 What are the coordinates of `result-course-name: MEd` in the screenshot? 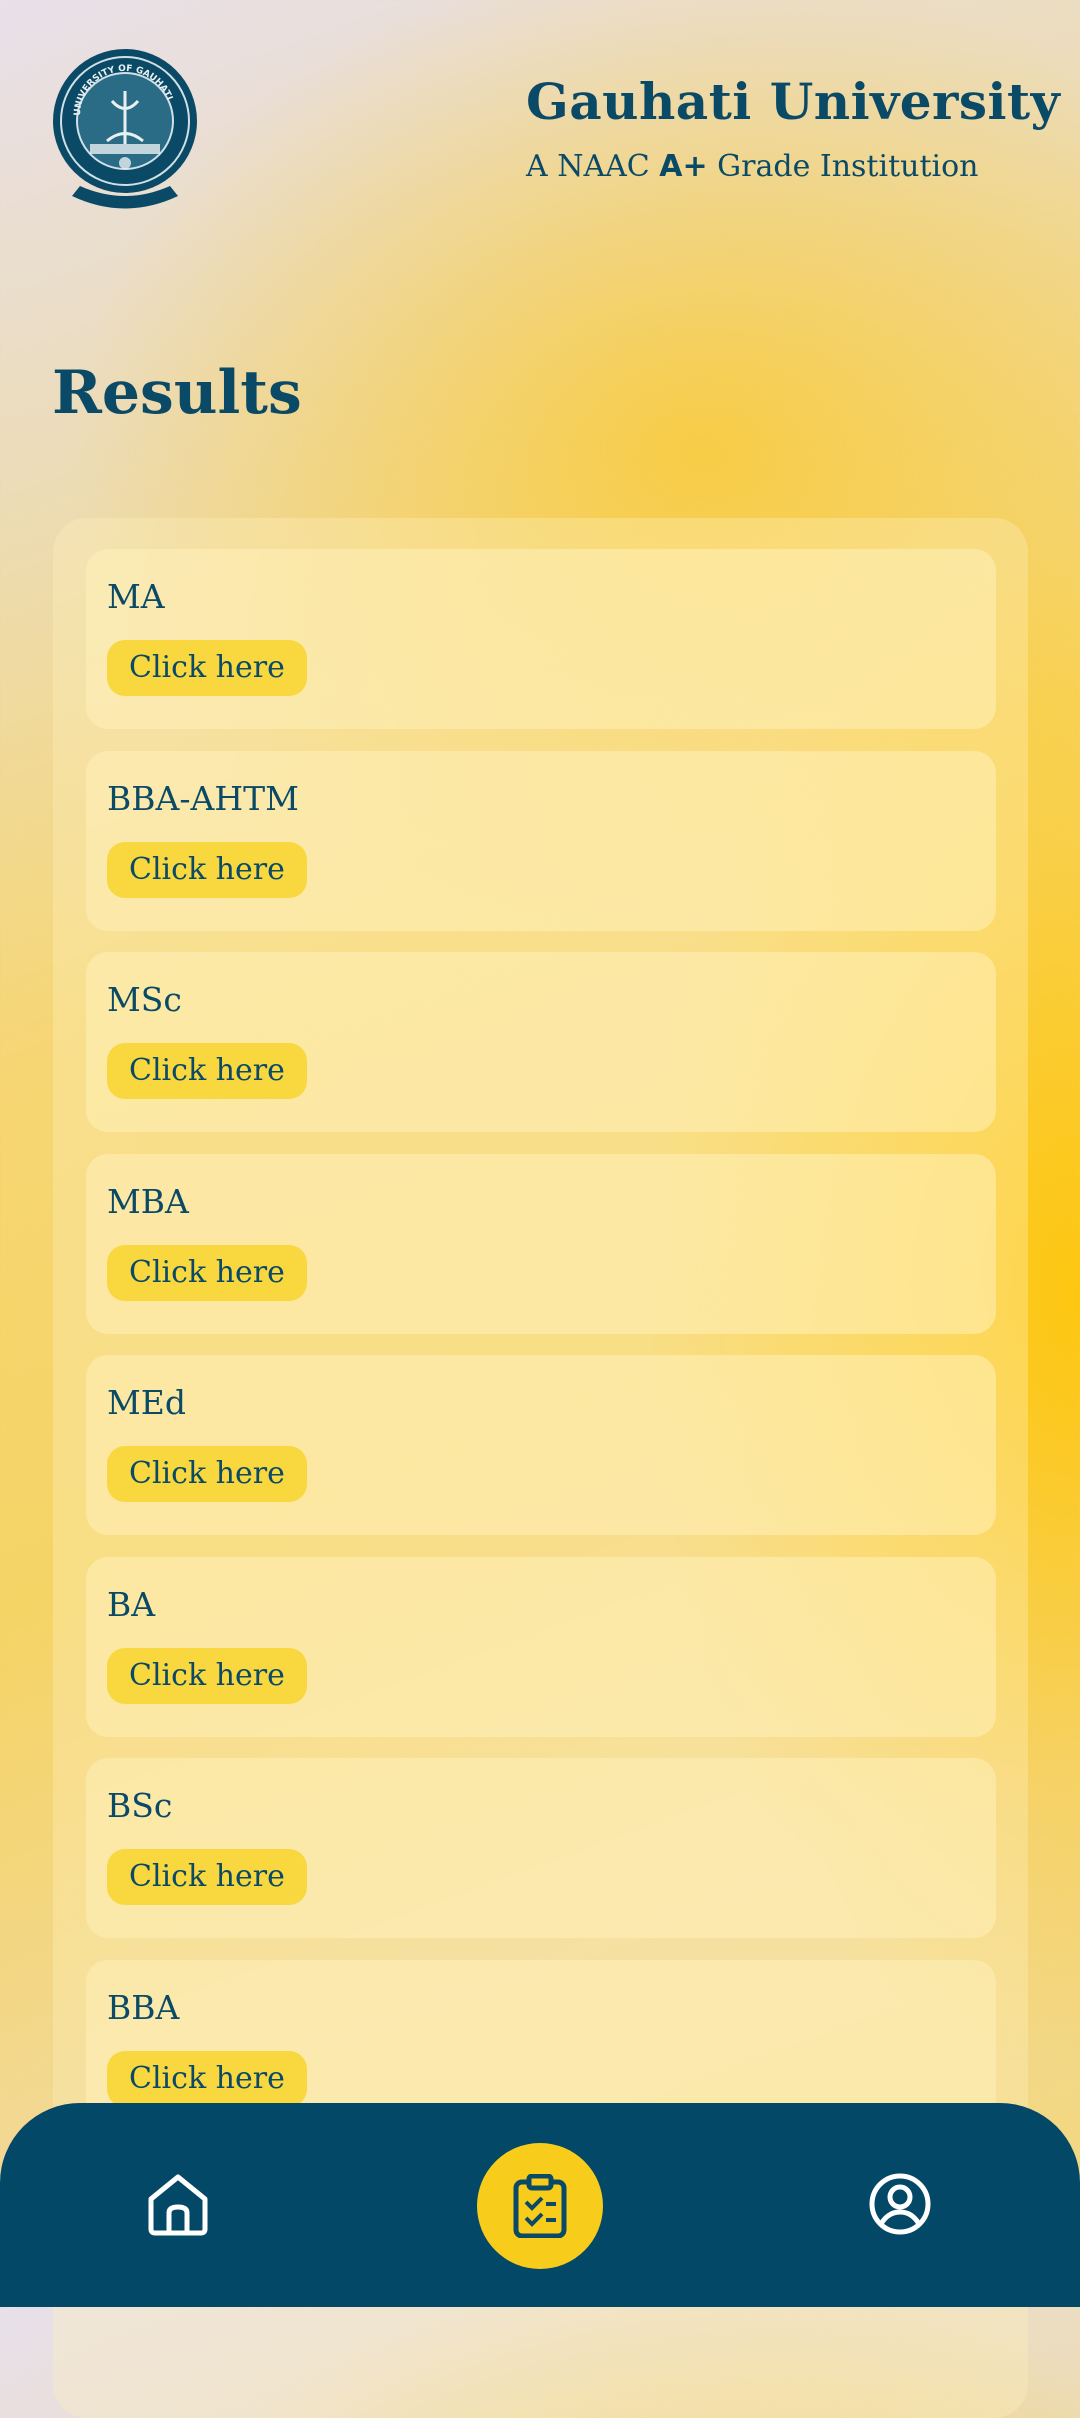 It's located at (147, 1402).